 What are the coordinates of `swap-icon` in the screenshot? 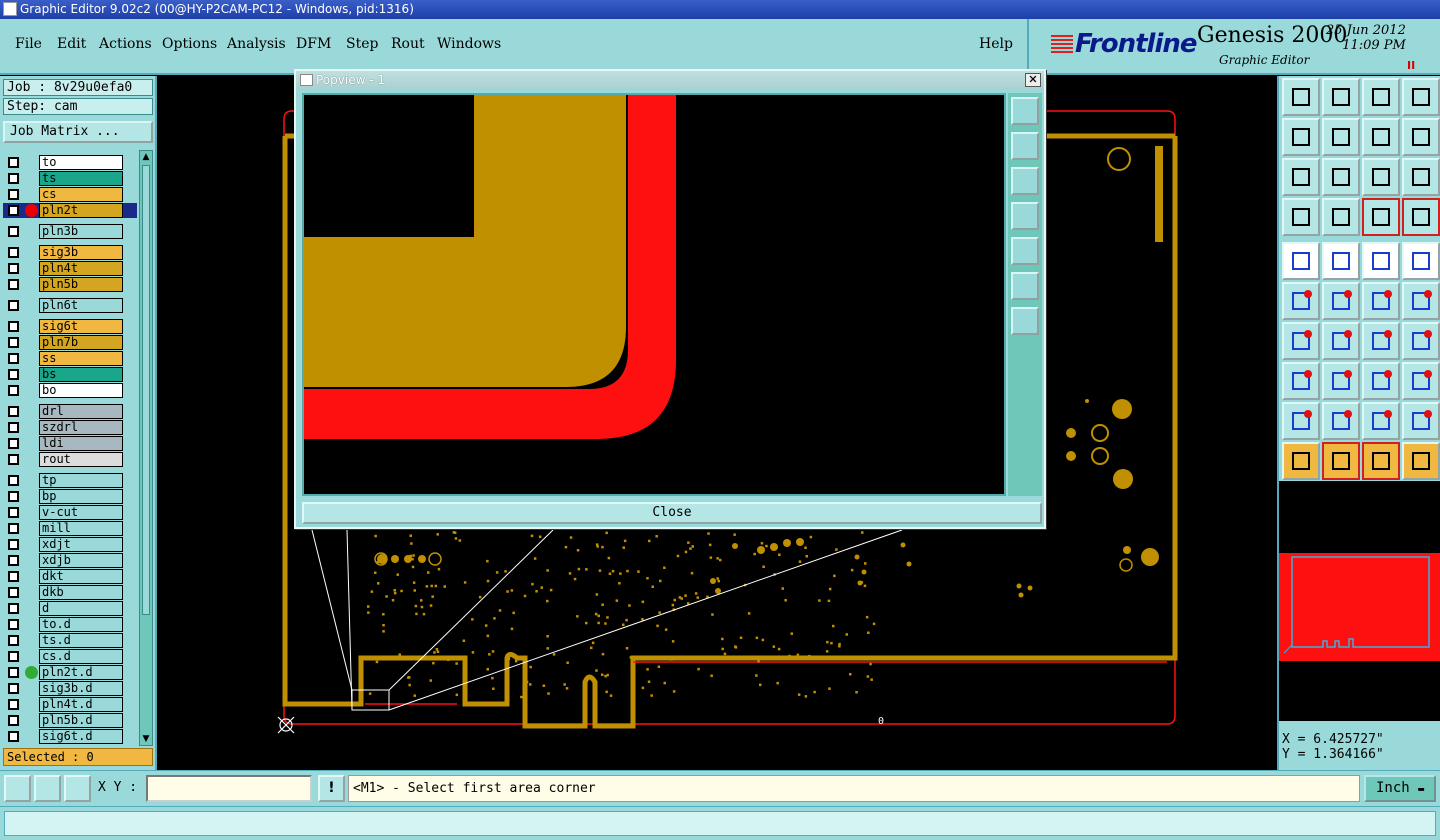 It's located at (1381, 137).